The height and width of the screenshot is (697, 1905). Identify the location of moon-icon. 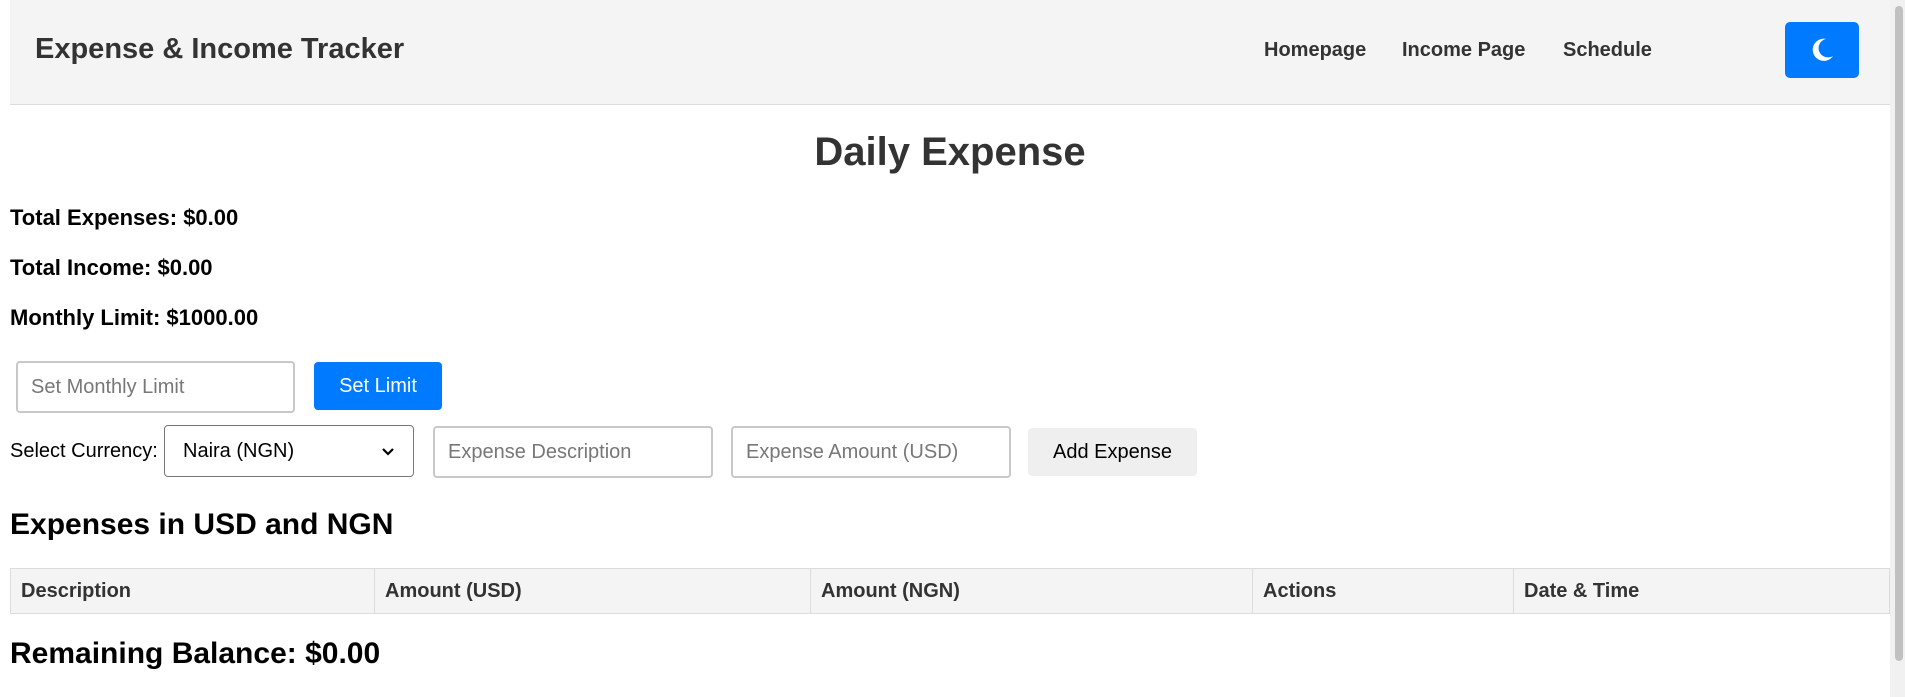
(1823, 49).